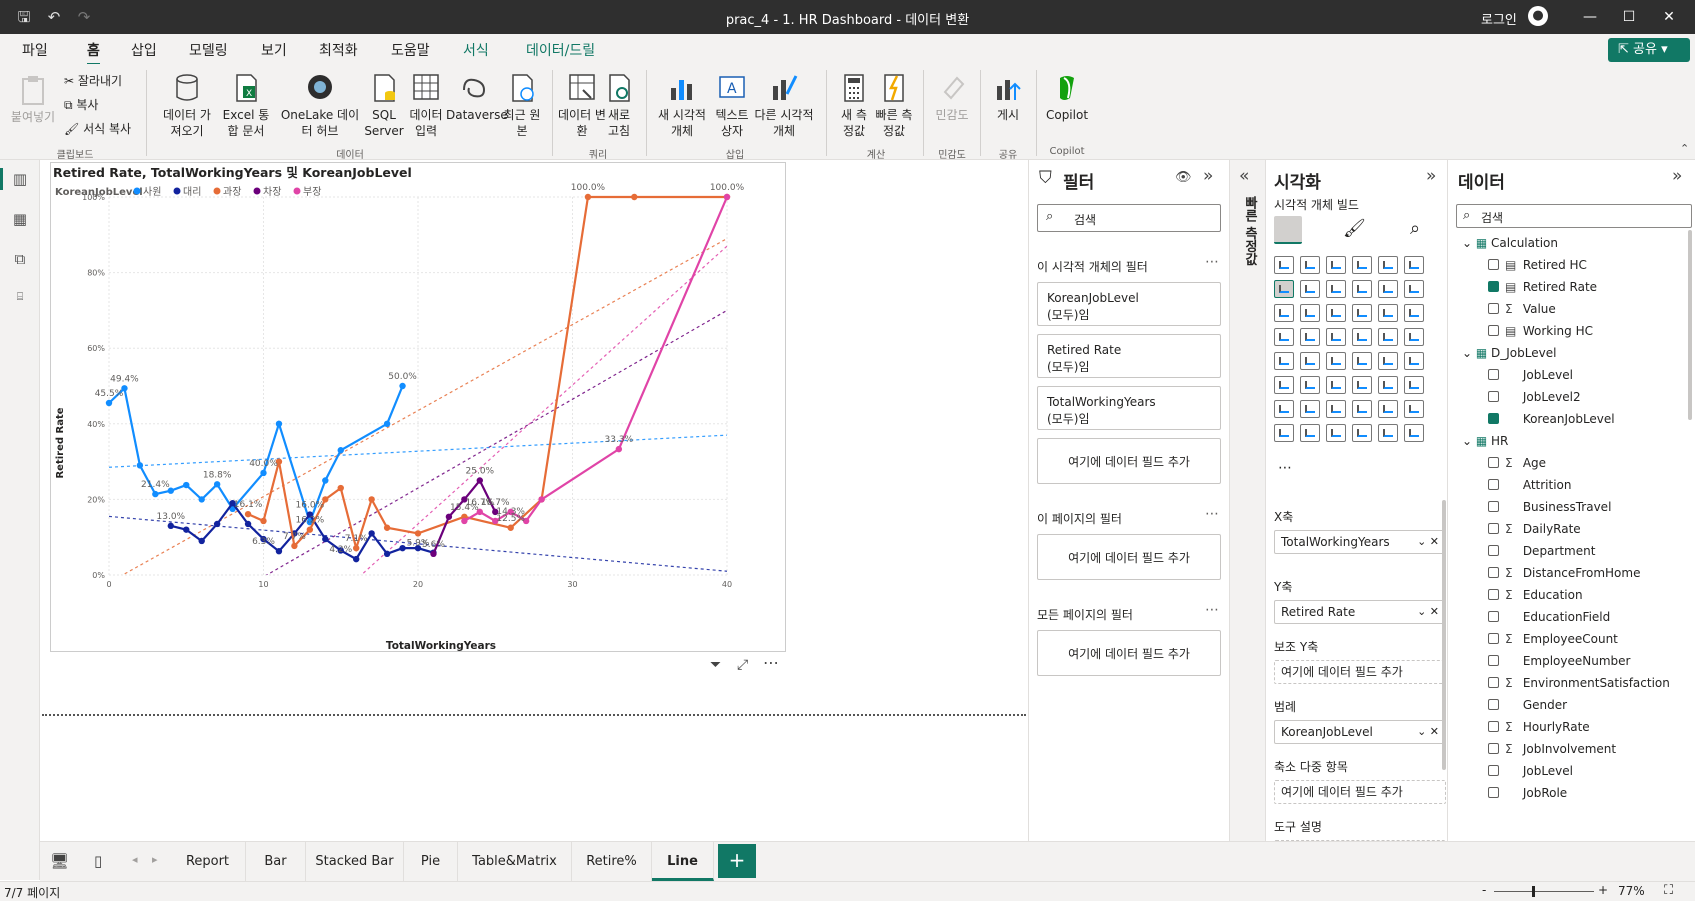  Describe the element at coordinates (1527, 705) in the screenshot. I see `field-item: Gender` at that location.